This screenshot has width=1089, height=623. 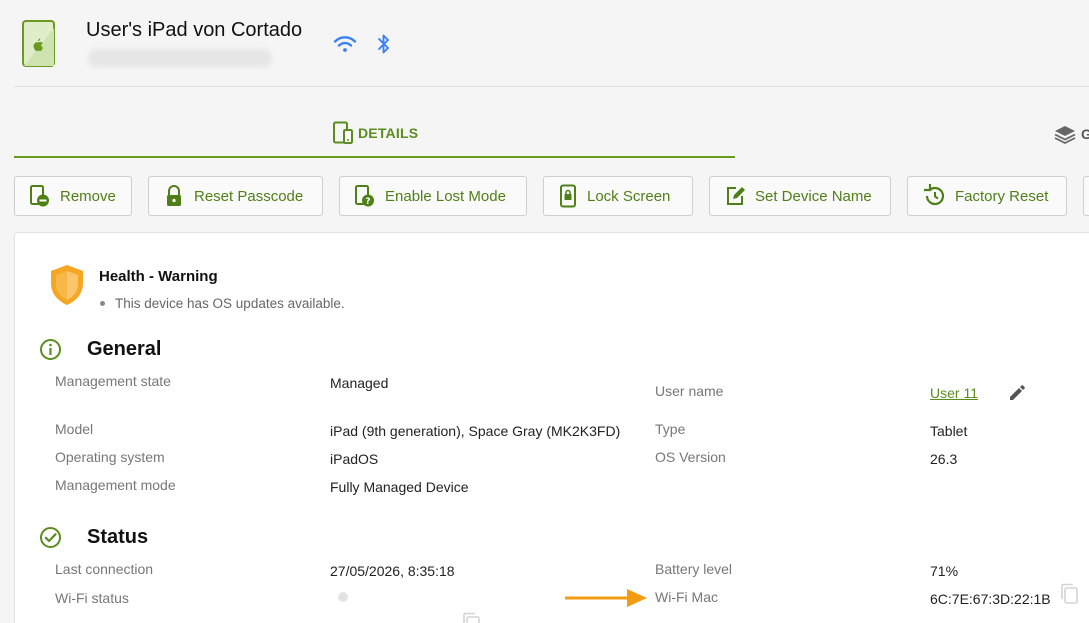 What do you see at coordinates (1002, 196) in the screenshot?
I see `factory-reset-label: Factory Reset` at bounding box center [1002, 196].